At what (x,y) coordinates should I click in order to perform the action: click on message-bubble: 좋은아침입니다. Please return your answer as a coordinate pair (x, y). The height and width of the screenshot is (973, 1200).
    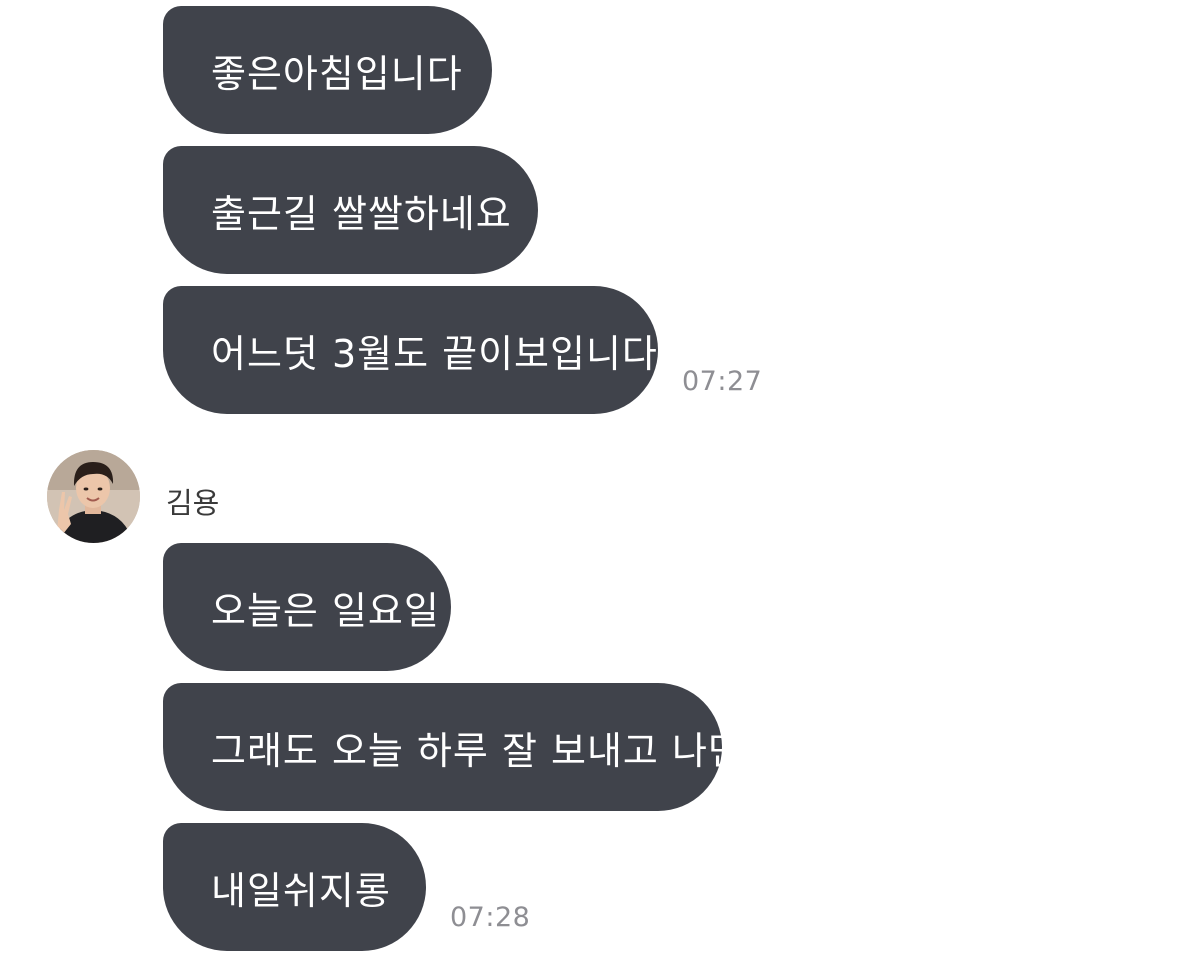
    Looking at the image, I should click on (327, 70).